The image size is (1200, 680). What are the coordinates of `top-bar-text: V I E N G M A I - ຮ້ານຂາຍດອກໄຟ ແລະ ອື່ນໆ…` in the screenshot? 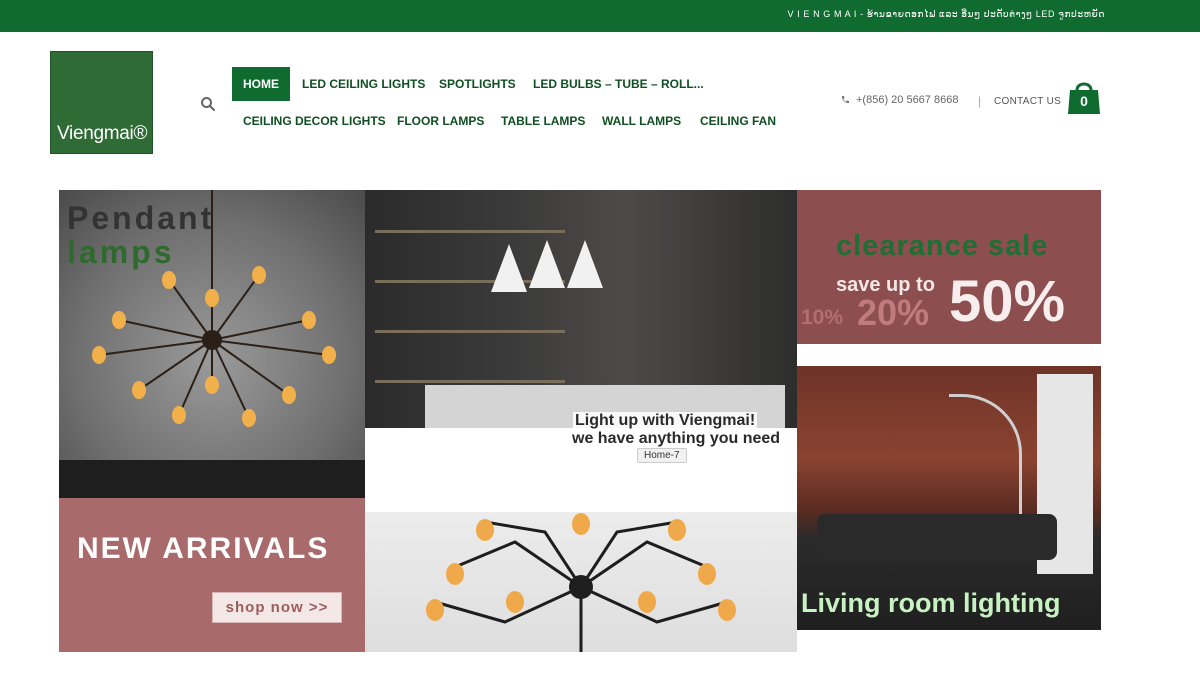 It's located at (946, 14).